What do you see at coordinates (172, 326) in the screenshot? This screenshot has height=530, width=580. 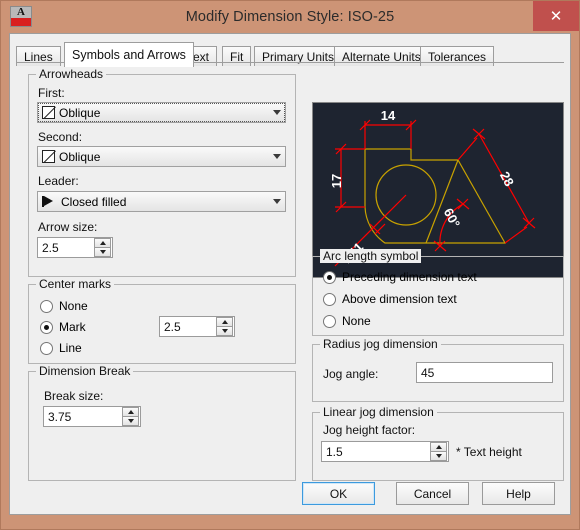 I see `center-mark-size-value: 2.5` at bounding box center [172, 326].